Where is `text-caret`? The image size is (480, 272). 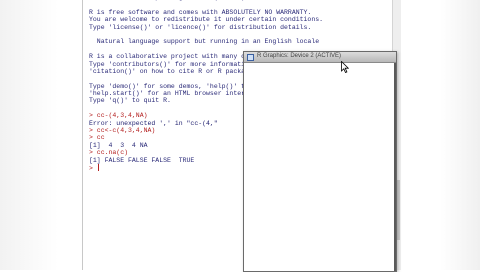 text-caret is located at coordinates (98, 167).